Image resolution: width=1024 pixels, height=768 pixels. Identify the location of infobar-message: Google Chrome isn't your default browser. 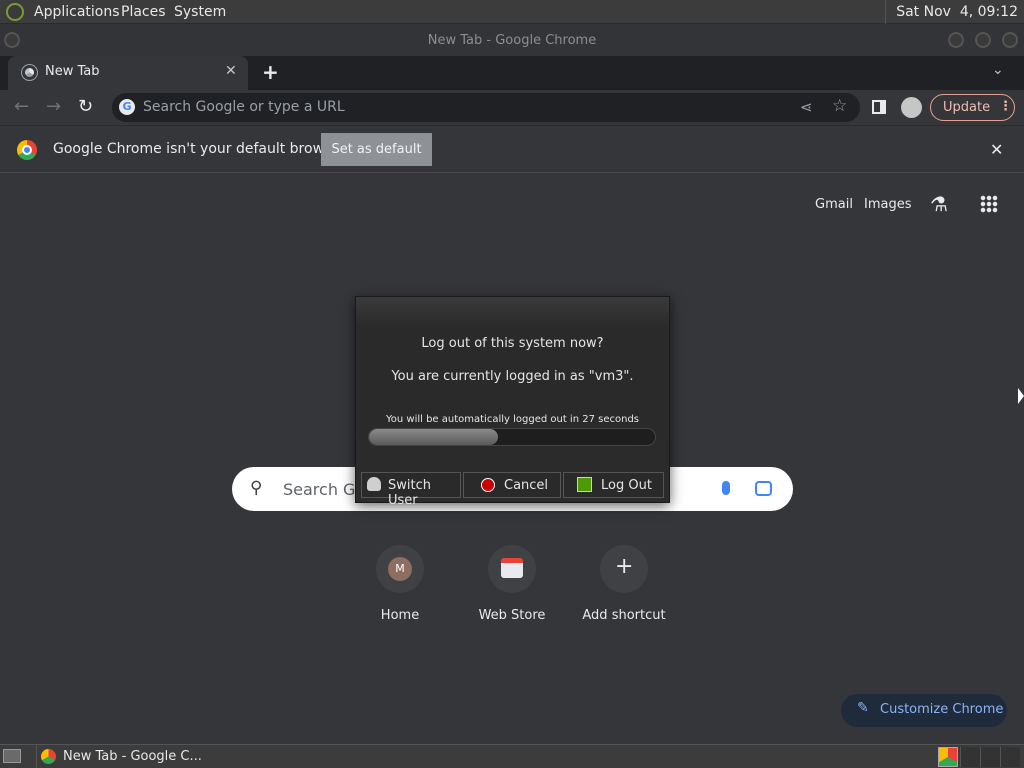
(199, 149).